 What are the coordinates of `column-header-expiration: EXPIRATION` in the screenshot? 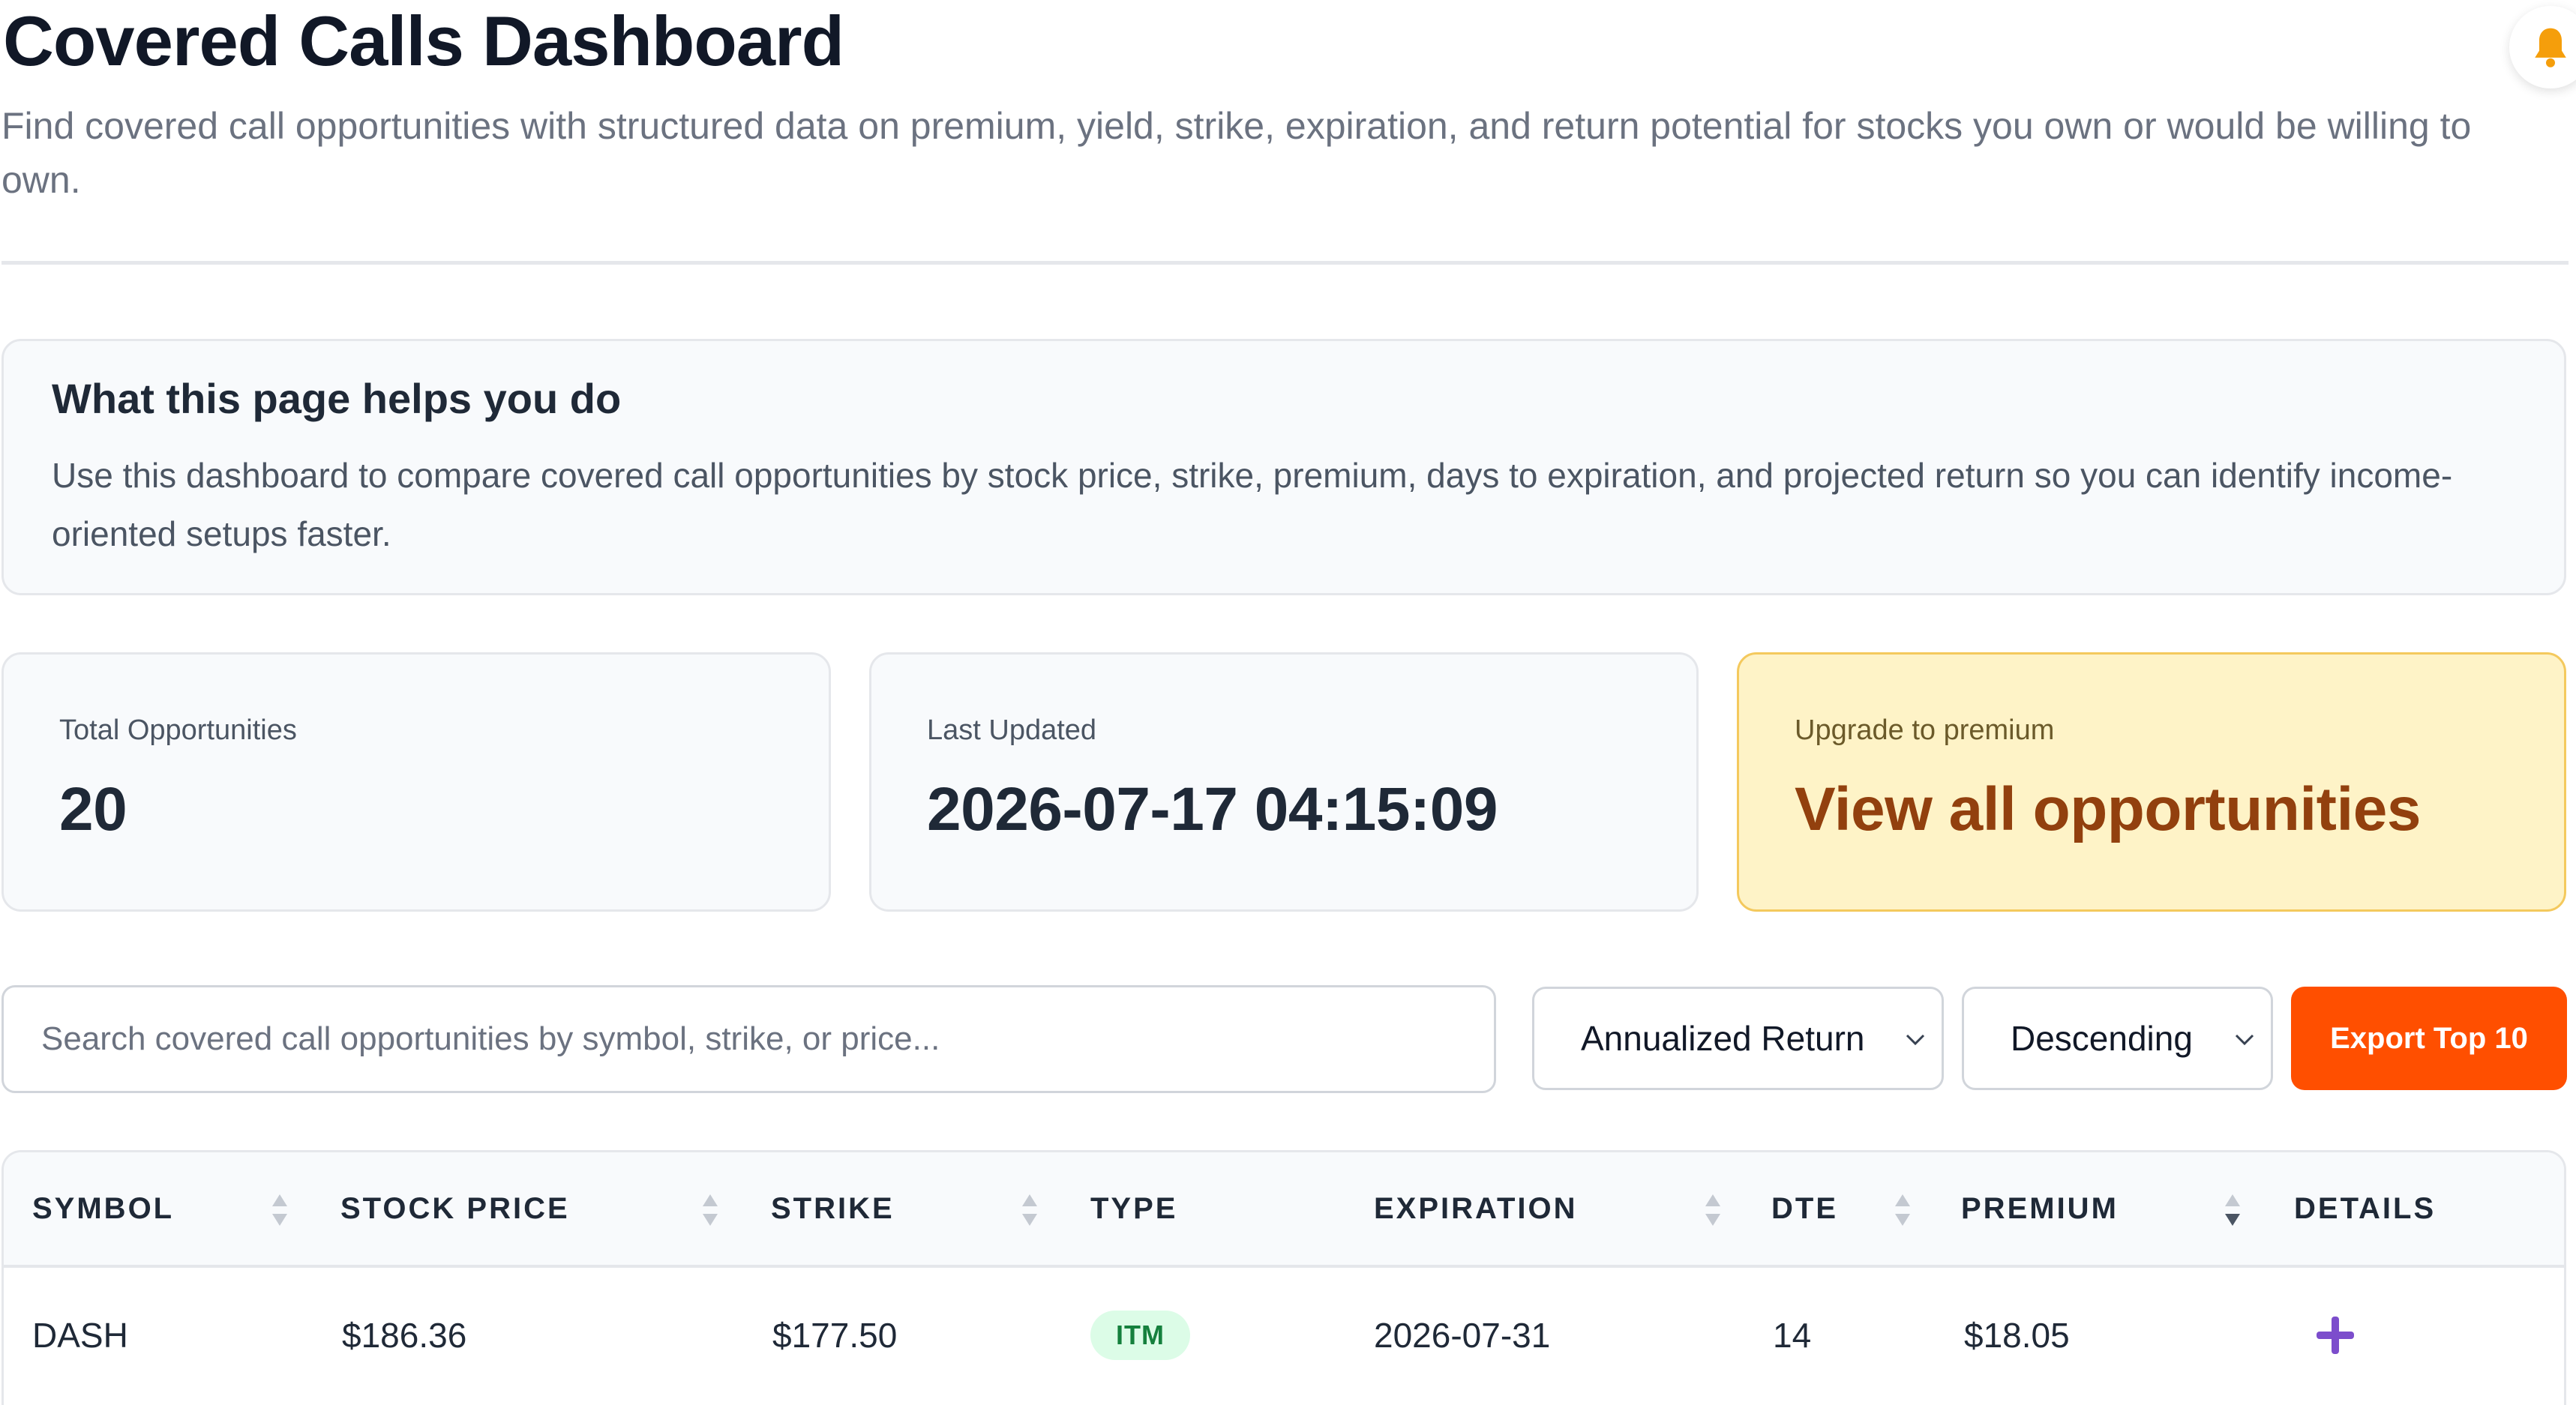 It's located at (1476, 1208).